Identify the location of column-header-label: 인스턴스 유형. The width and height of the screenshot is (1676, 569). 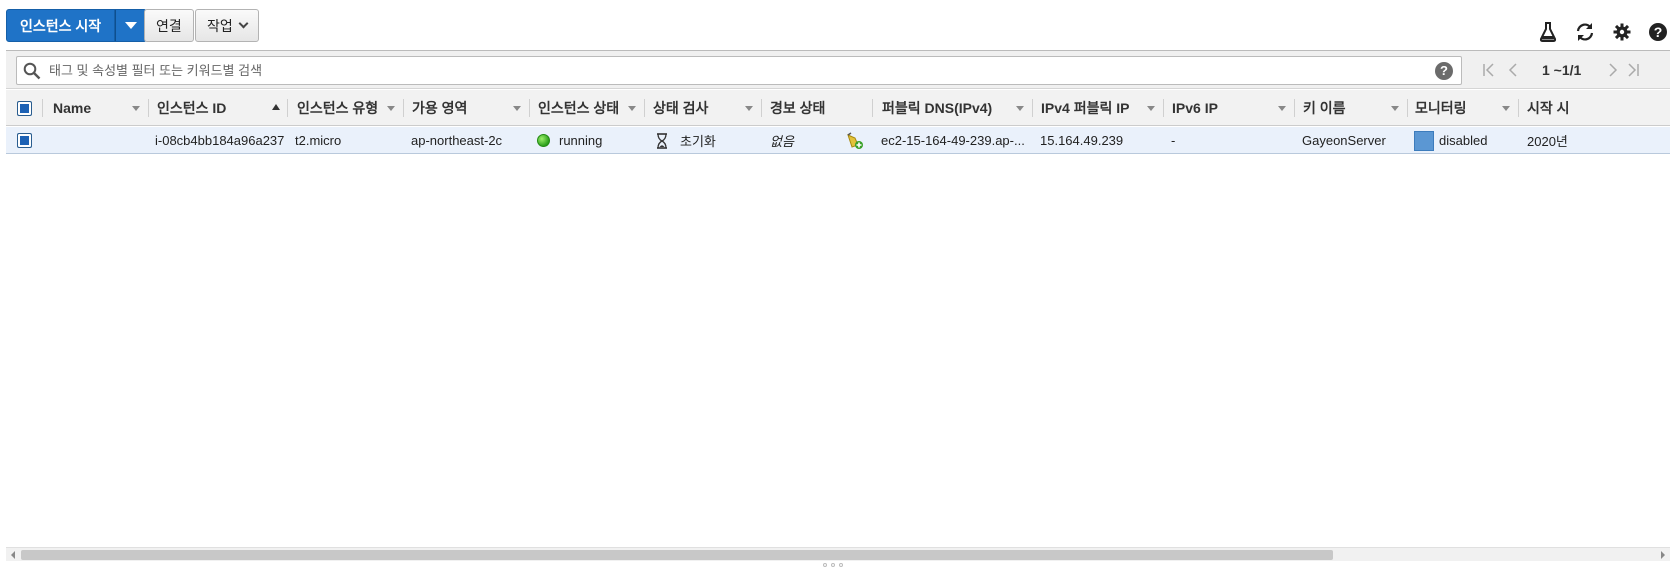
(338, 108).